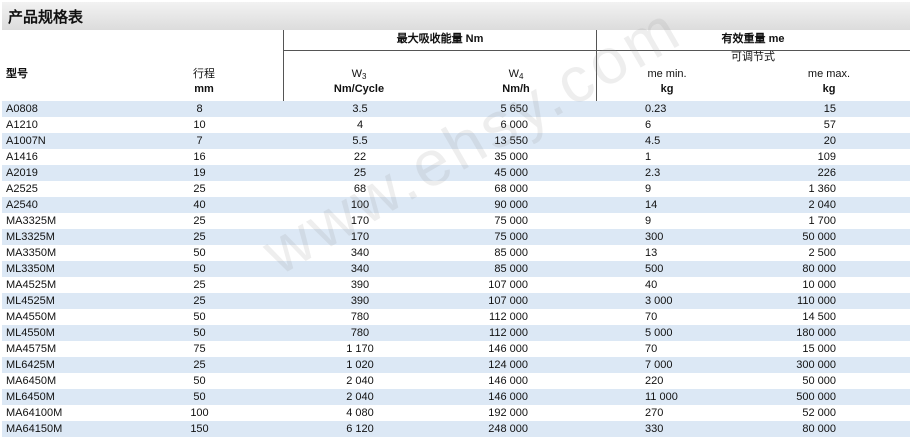 The height and width of the screenshot is (441, 912). What do you see at coordinates (440, 39) in the screenshot?
I see `energy-group-header: 最大吸收能量 Nm` at bounding box center [440, 39].